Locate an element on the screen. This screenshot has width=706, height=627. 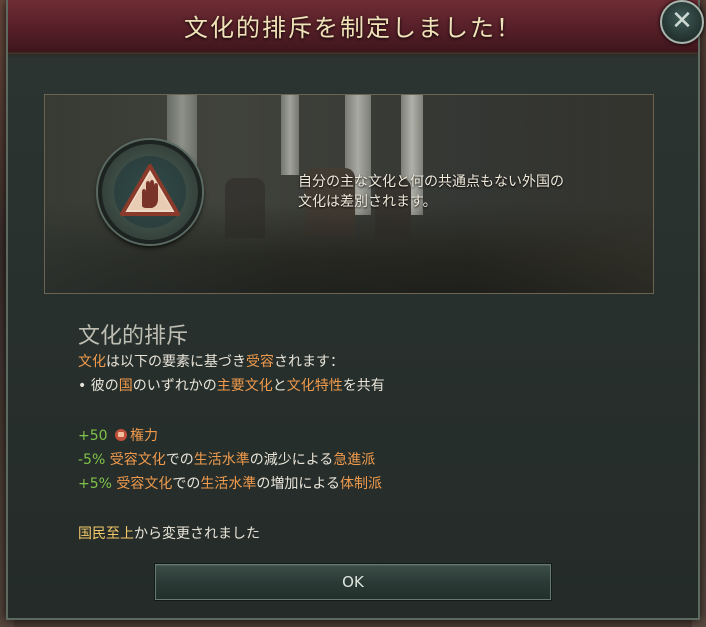
acceptance-rule: 文化は以下の要素に基づき受容されます： is located at coordinates (211, 362).